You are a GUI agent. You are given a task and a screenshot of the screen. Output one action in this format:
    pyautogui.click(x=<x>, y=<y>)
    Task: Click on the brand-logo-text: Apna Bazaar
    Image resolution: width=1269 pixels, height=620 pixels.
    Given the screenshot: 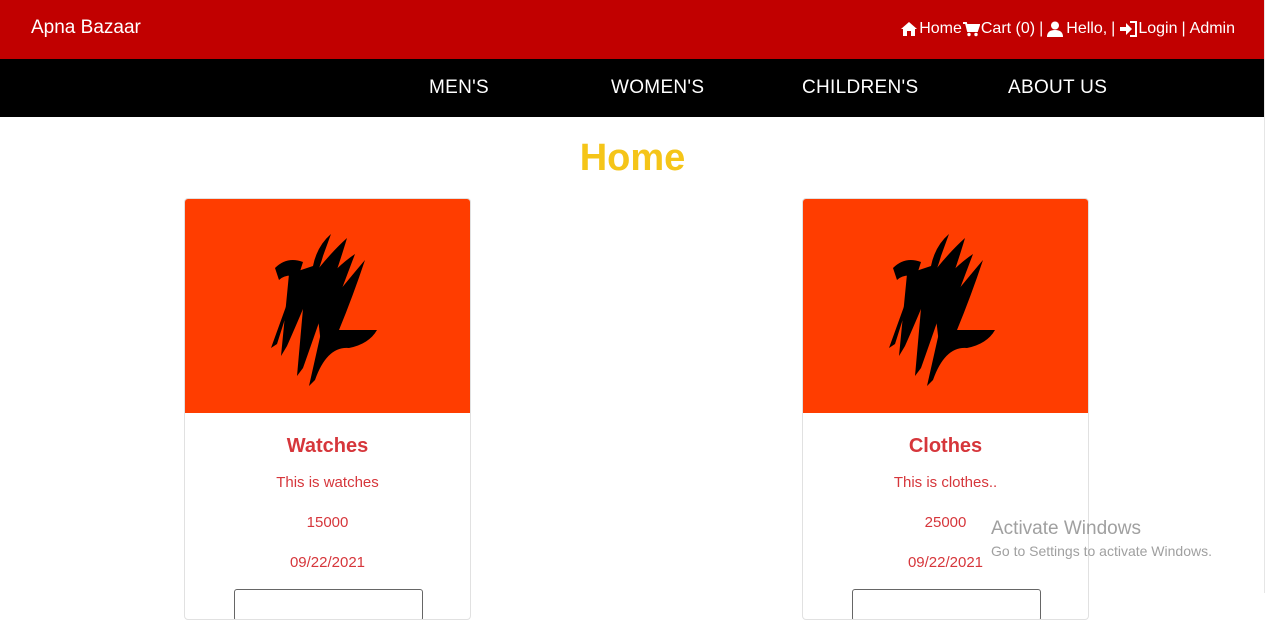 What is the action you would take?
    pyautogui.click(x=86, y=28)
    